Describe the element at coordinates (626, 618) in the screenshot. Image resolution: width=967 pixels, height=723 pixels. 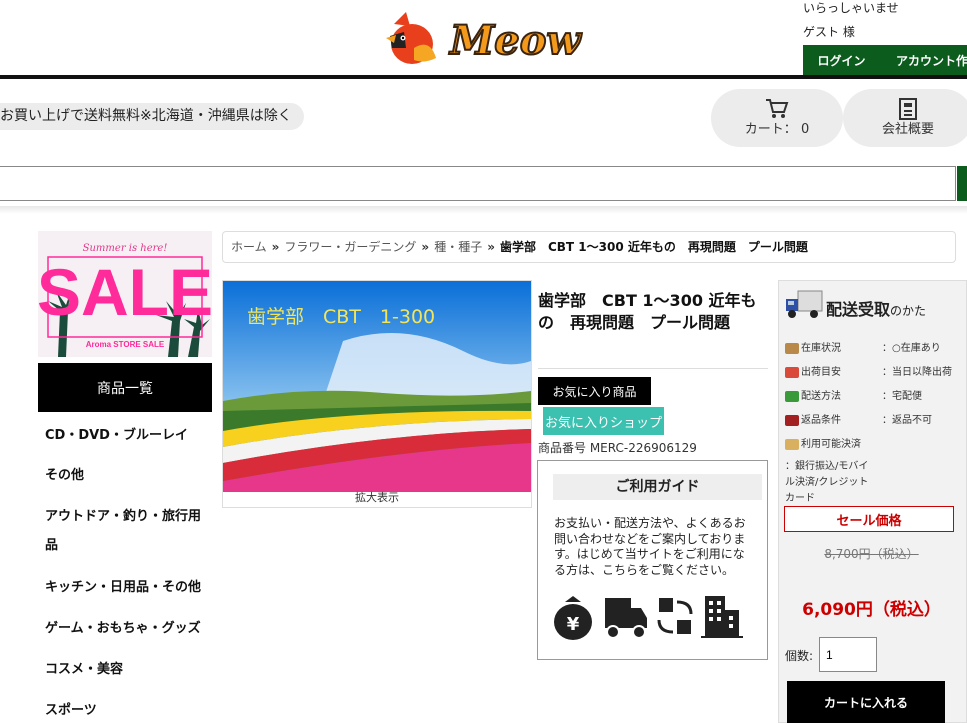
I see `delivery-truck-icon` at that location.